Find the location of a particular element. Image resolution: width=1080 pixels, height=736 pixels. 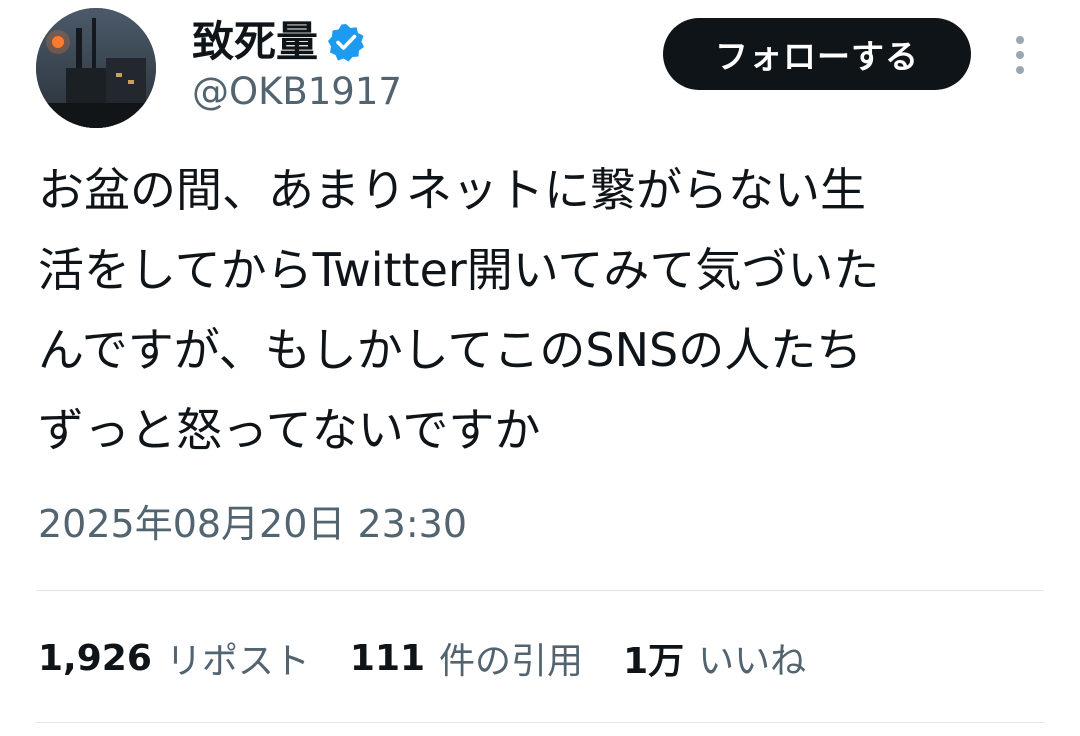

avatar-image is located at coordinates (96, 68).